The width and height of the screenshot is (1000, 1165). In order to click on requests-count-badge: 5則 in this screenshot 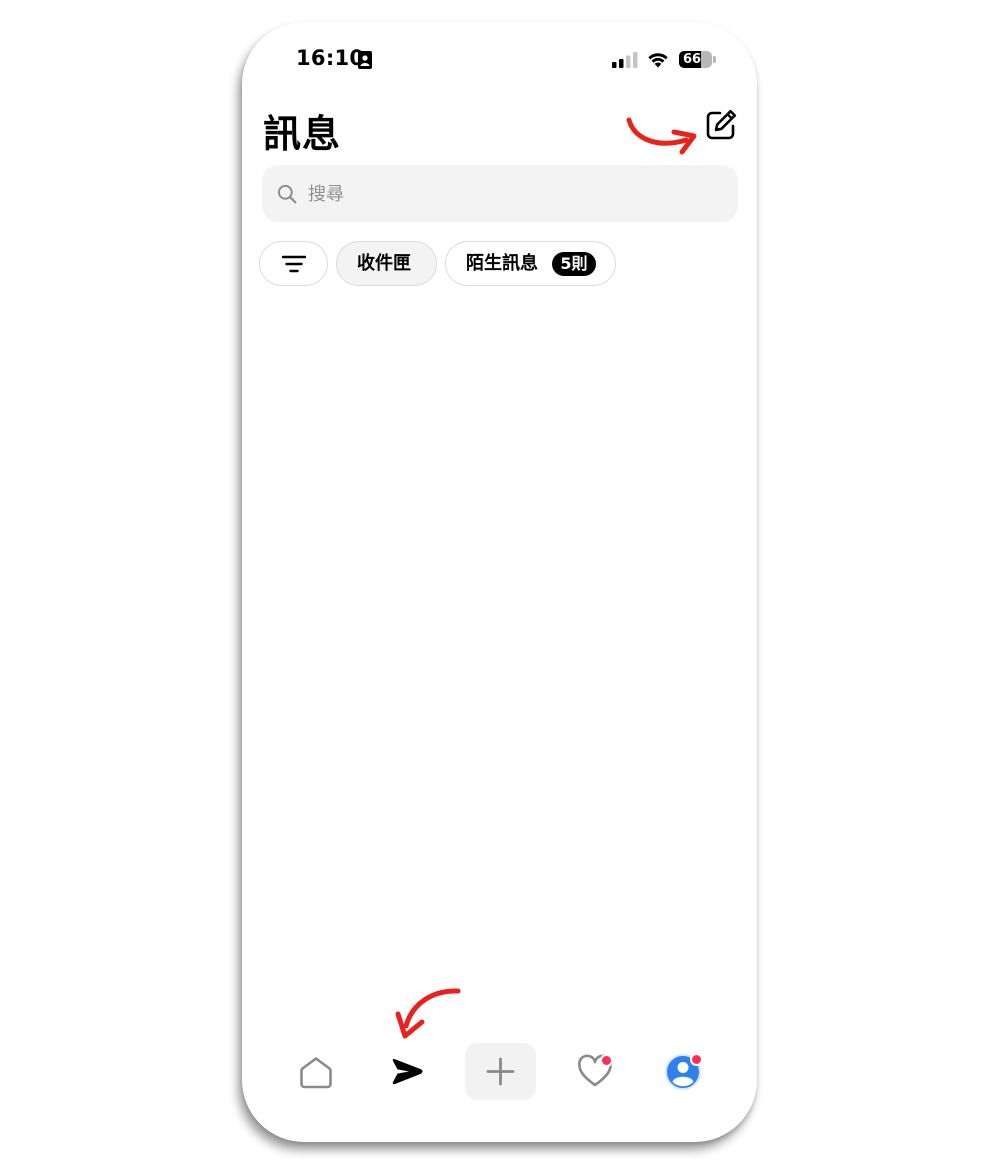, I will do `click(574, 264)`.